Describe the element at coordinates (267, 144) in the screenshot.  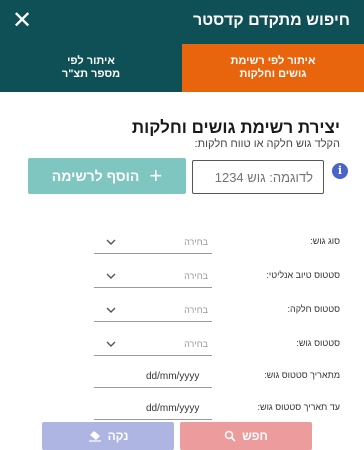
I see `section-subtitle: הקלד גוש חלקה או טווח חלקות:` at that location.